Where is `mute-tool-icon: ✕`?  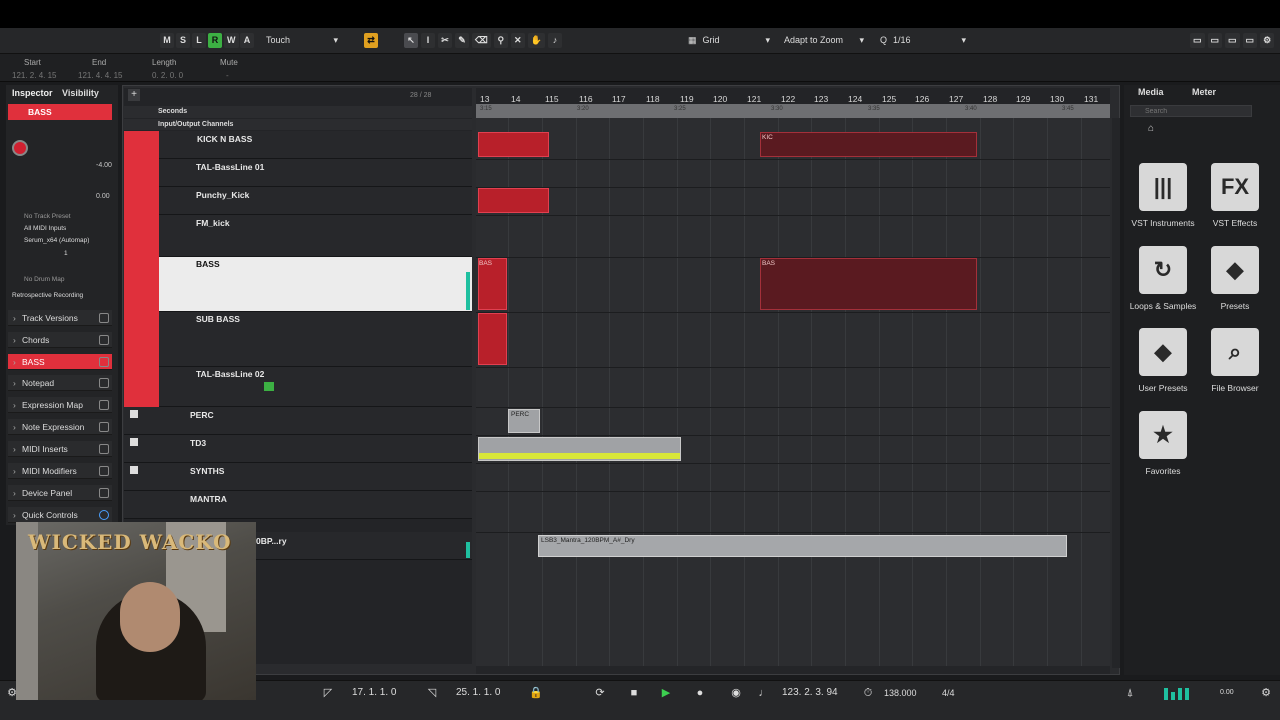
mute-tool-icon: ✕ is located at coordinates (517, 40).